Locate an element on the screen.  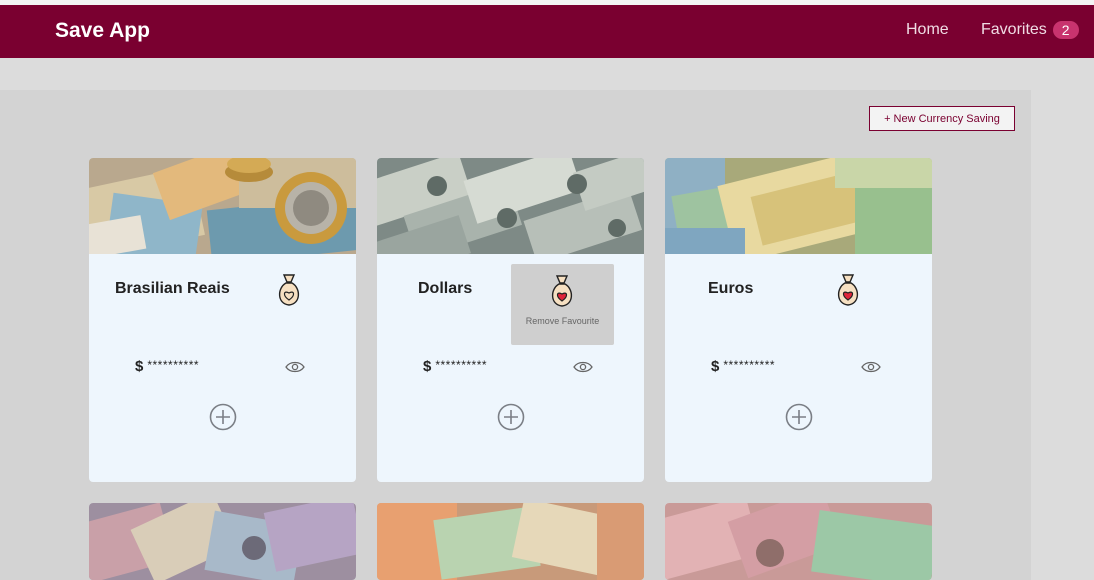
currency-card-pounds is located at coordinates (222, 541).